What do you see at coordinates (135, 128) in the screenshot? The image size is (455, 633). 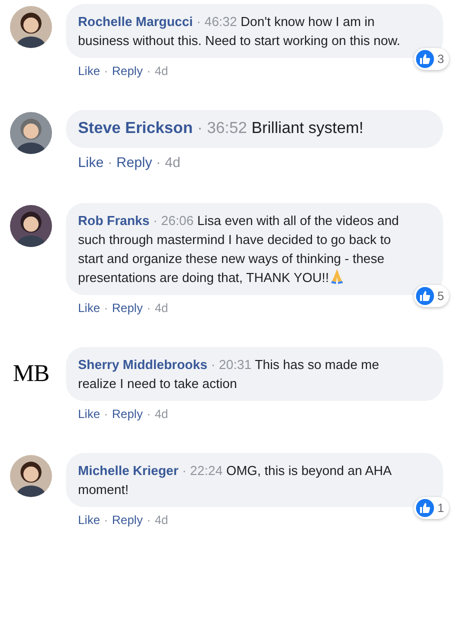 I see `author-link: Steve Erickson` at bounding box center [135, 128].